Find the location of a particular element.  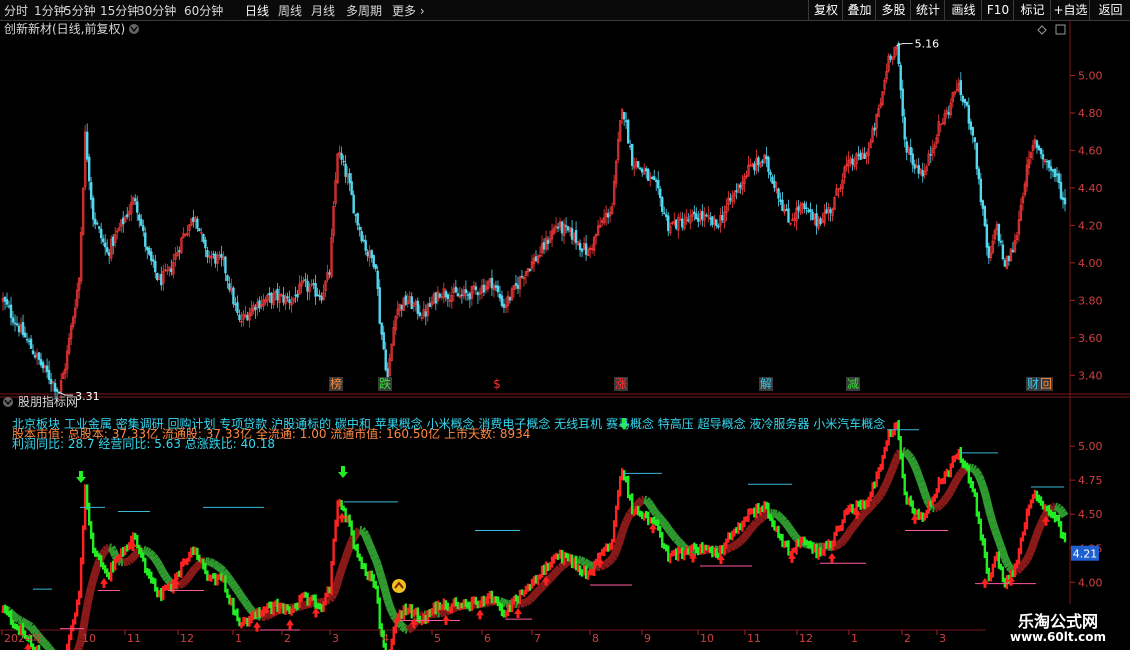

period-5: 60分钟 is located at coordinates (203, 10).